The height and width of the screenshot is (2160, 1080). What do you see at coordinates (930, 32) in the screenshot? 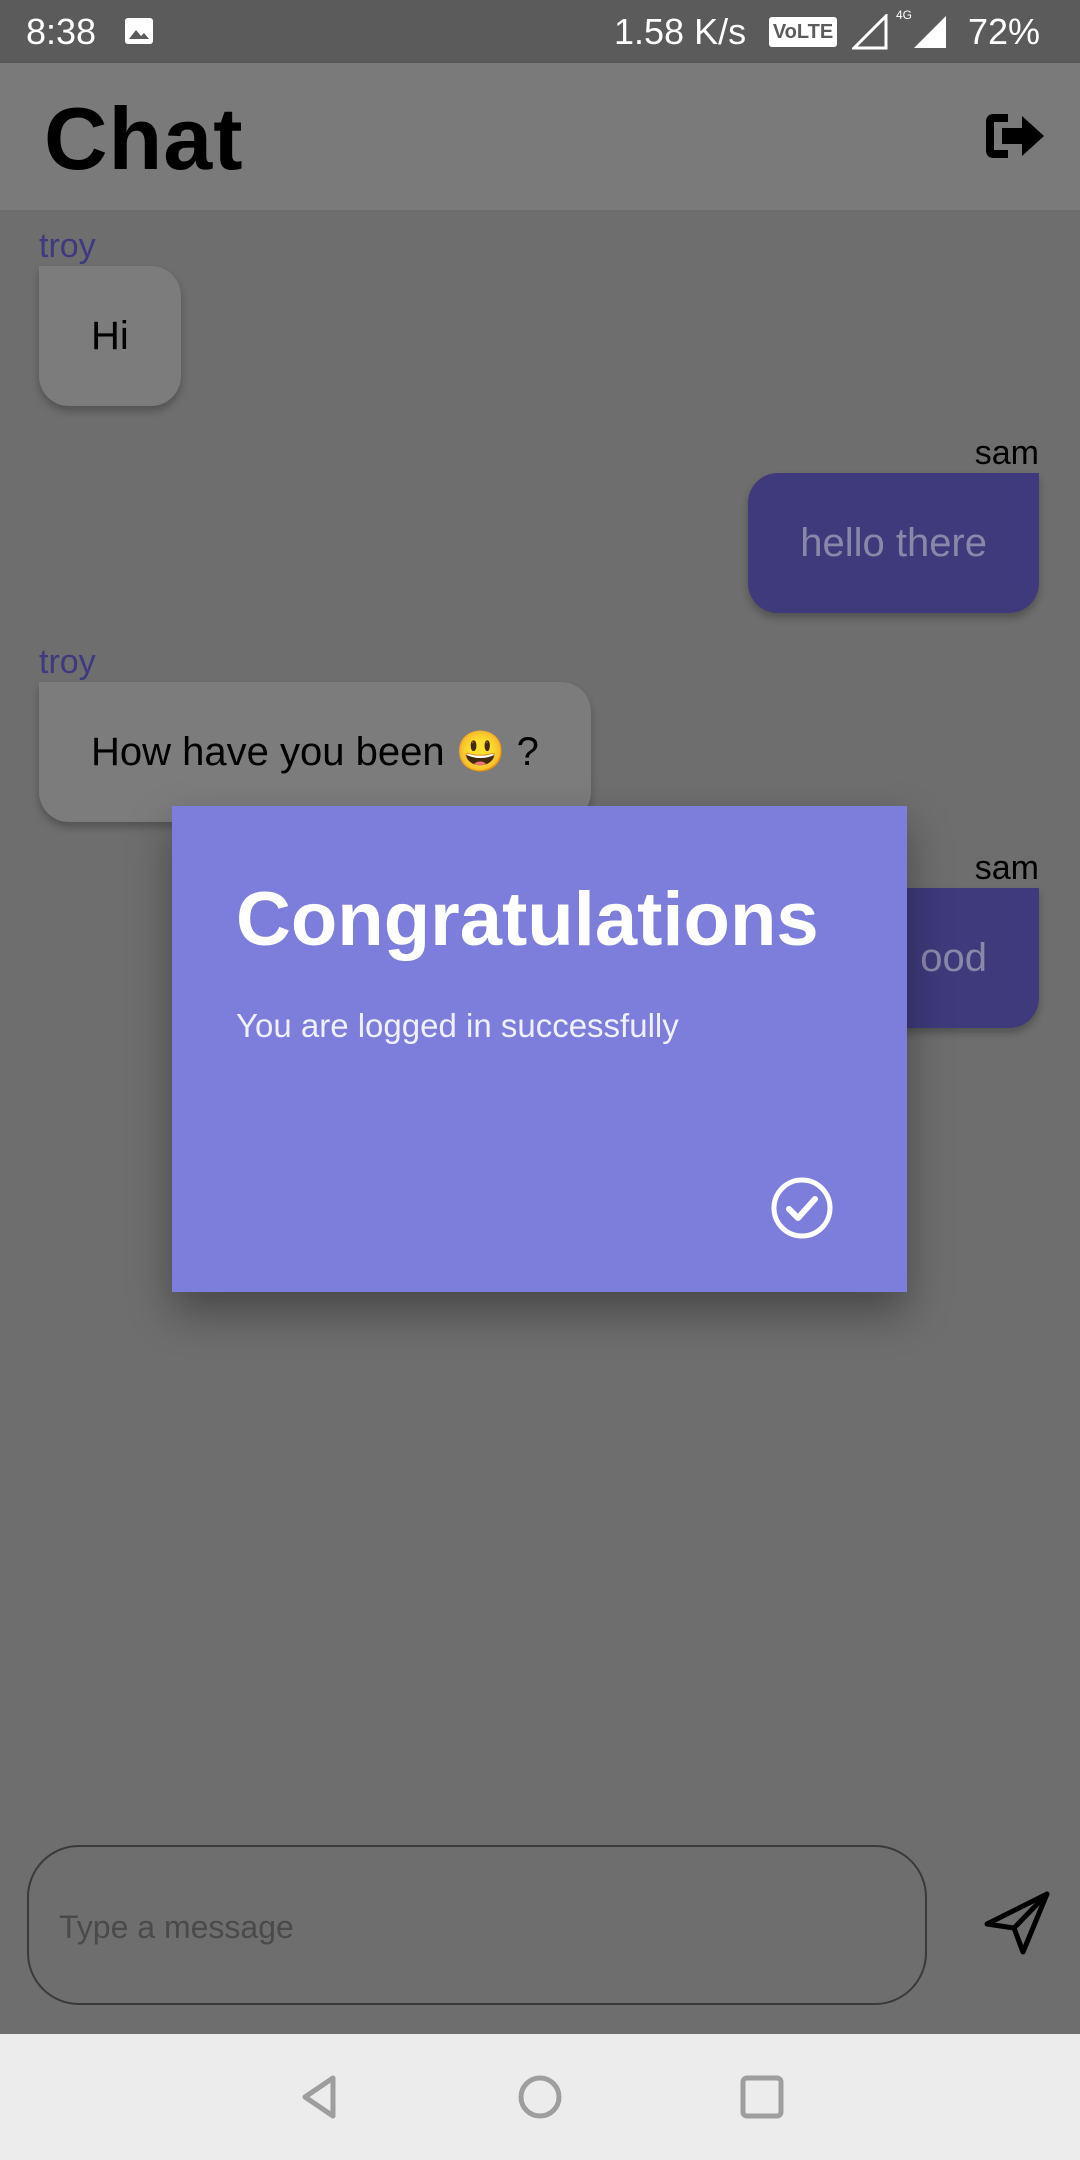
I see `signal-sim2-icon` at bounding box center [930, 32].